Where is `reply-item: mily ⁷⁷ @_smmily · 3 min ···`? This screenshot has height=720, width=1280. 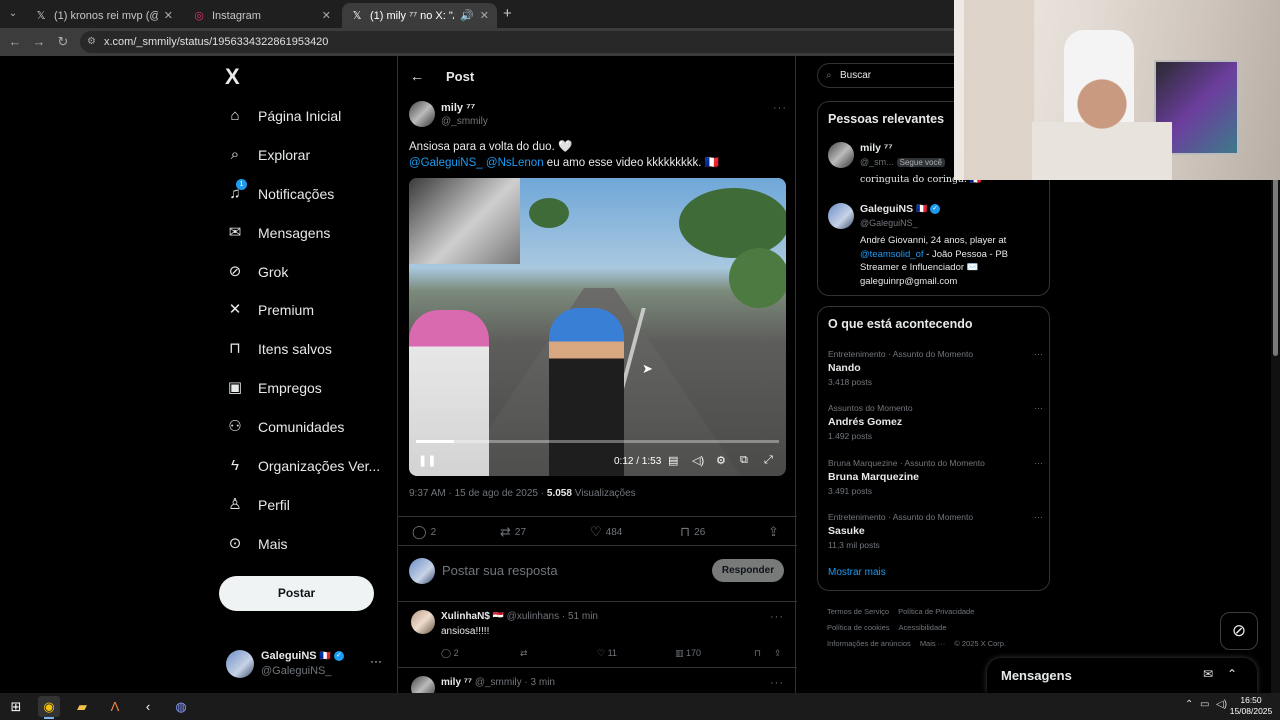 reply-item: mily ⁷⁷ @_smmily · 3 min ··· is located at coordinates (597, 680).